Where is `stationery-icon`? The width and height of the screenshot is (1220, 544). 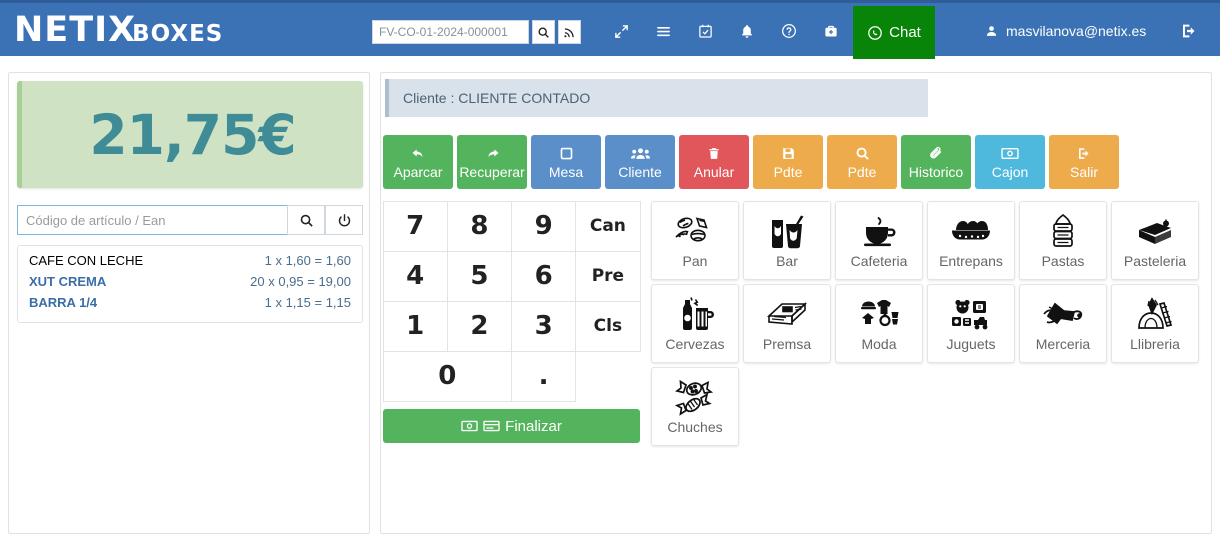 stationery-icon is located at coordinates (1155, 315).